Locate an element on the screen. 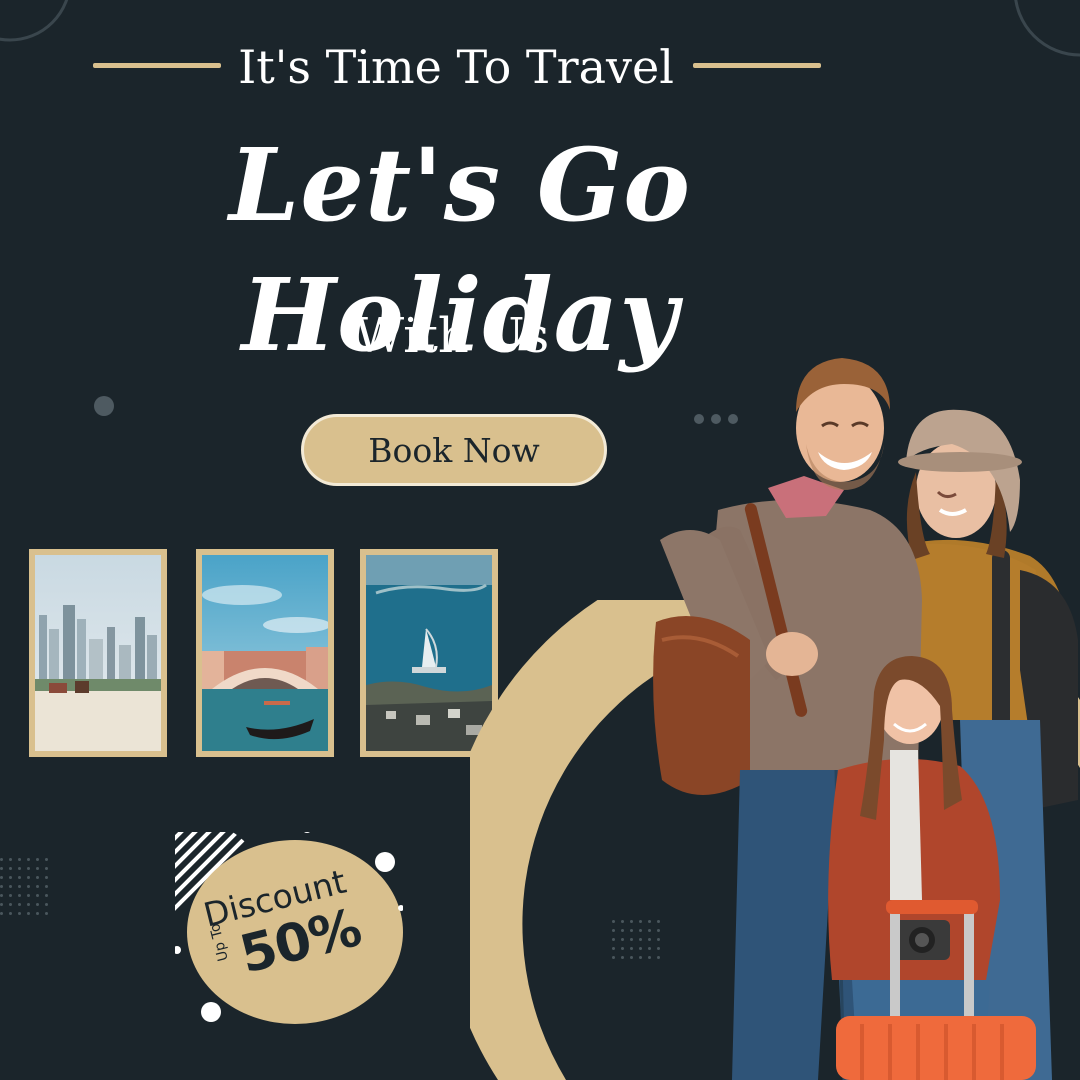 The image size is (1080, 1080). corner-ring-top-right is located at coordinates (1047, 28).